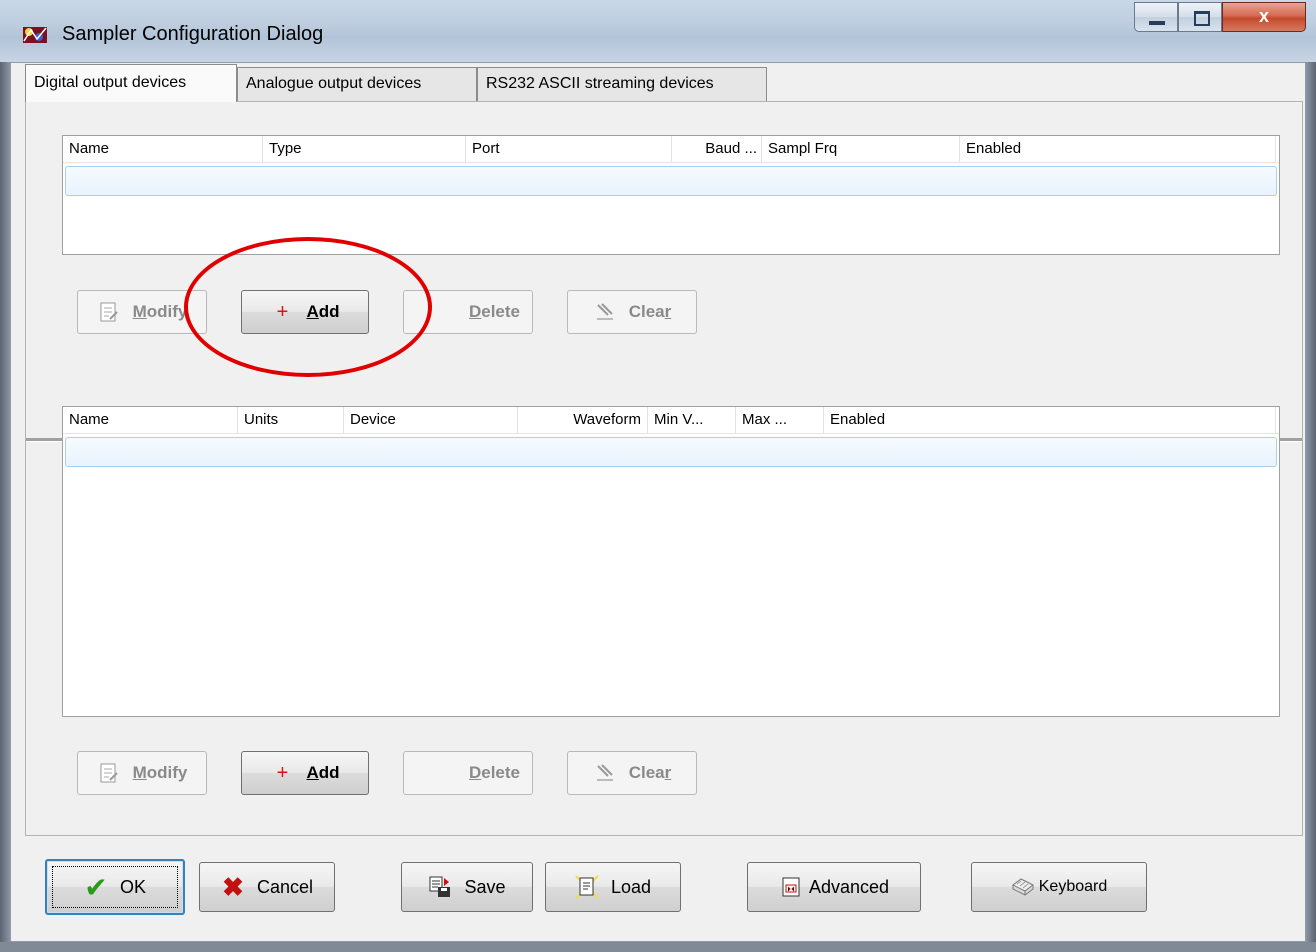 Image resolution: width=1316 pixels, height=952 pixels. Describe the element at coordinates (494, 311) in the screenshot. I see `devices-delete-label: Delete` at that location.